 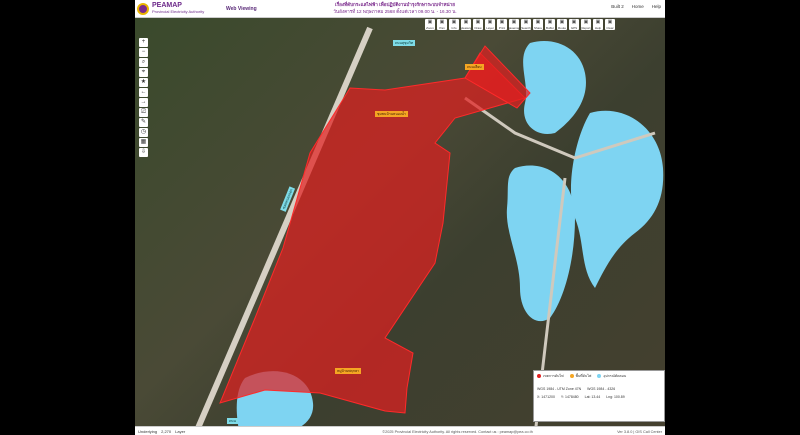 What do you see at coordinates (178, 11) in the screenshot?
I see `logo-subtitle: Provincial Electricity Authority` at bounding box center [178, 11].